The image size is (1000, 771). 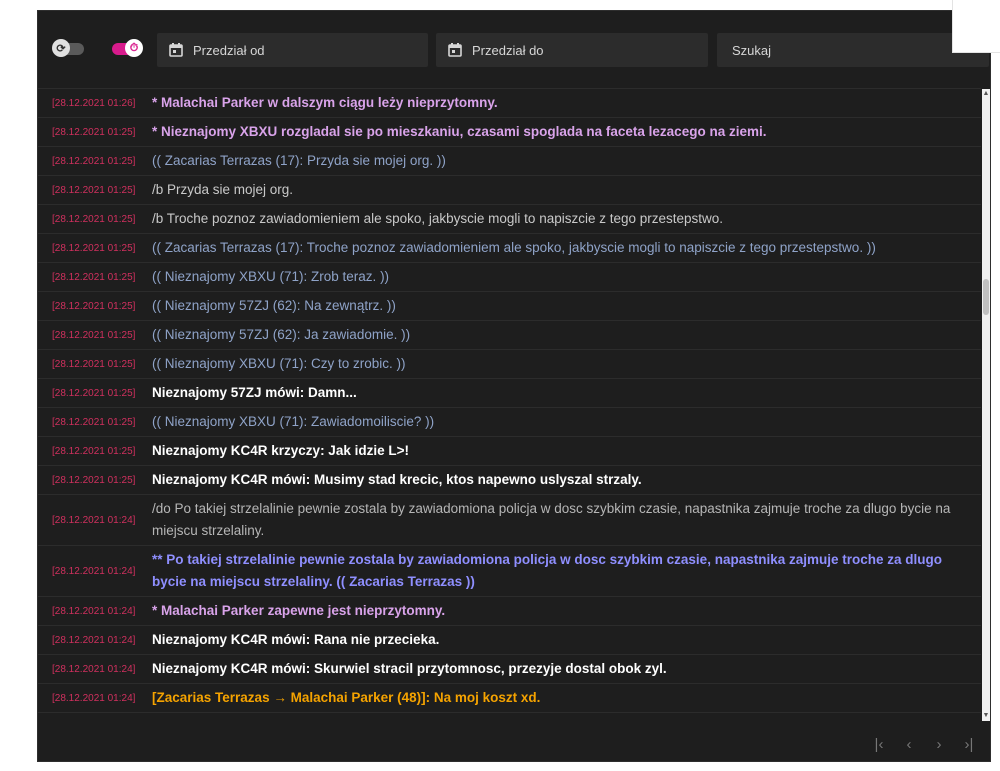 I want to click on log-scrollbar: ▲ ▼, so click(x=986, y=405).